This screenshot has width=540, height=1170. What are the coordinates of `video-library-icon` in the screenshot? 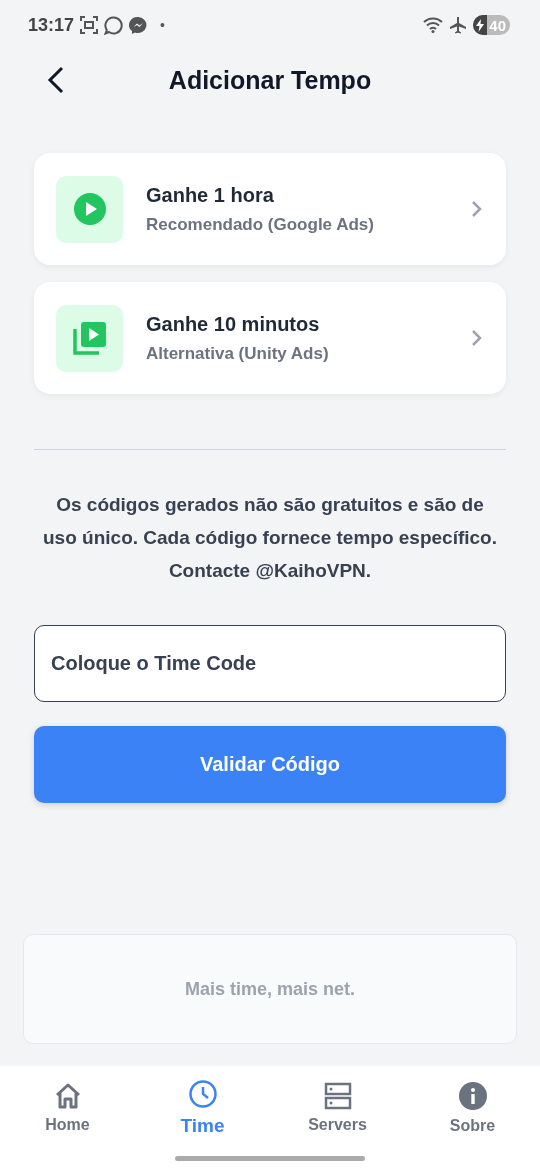 It's located at (89, 338).